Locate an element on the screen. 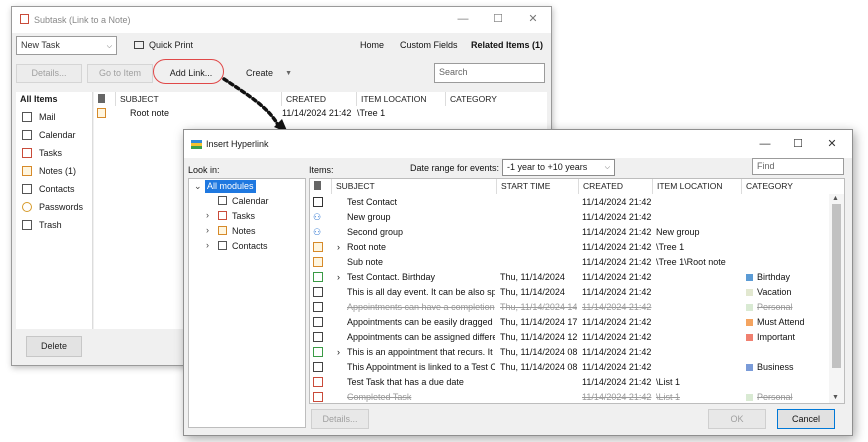  sidebar-item-all-items: All Items is located at coordinates (39, 99).